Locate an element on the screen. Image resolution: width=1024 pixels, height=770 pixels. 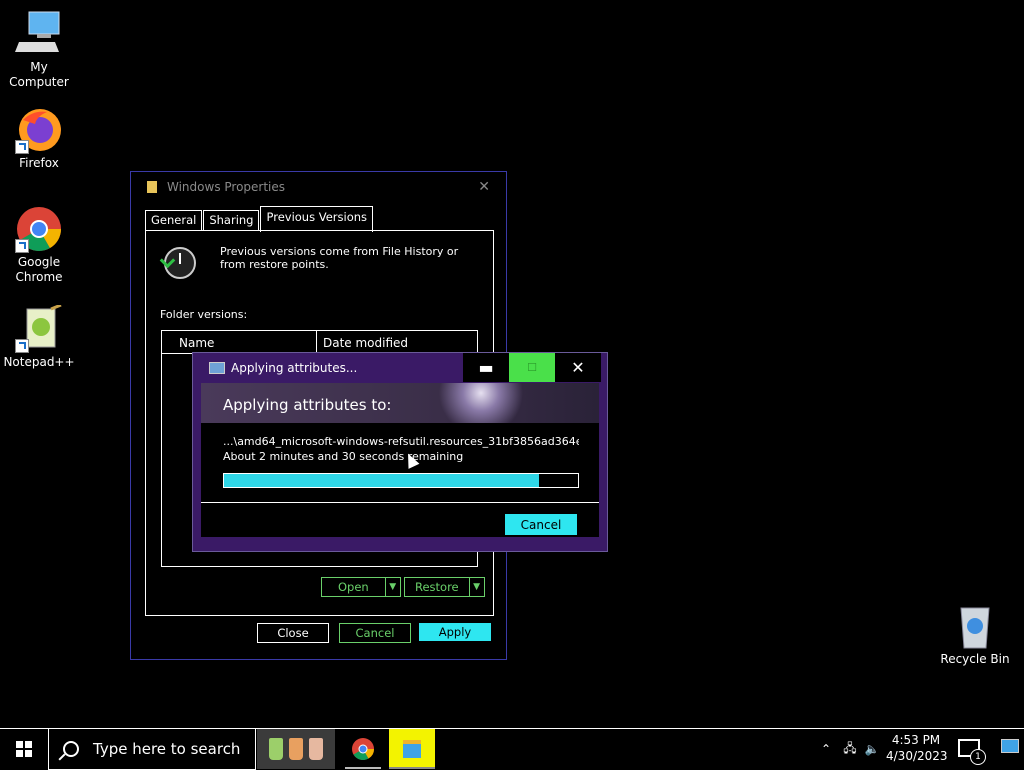
notification-center-icon: 1 is located at coordinates (972, 752).